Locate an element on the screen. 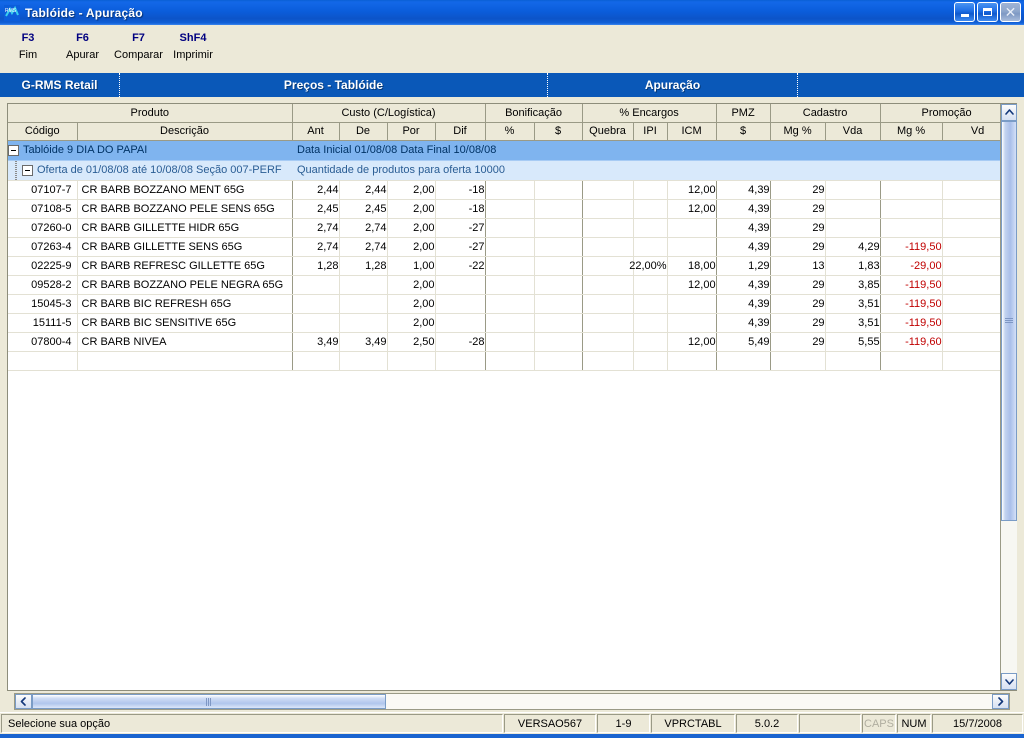 This screenshot has width=1024, height=738. tab-apuracao: Apuração is located at coordinates (673, 85).